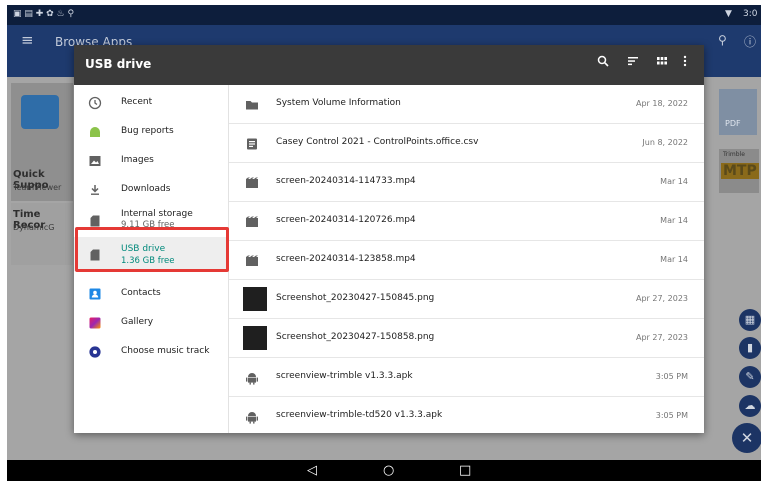 Image resolution: width=761 pixels, height=482 pixels. Describe the element at coordinates (137, 102) in the screenshot. I see `sidebar-item-label: Recent` at that location.